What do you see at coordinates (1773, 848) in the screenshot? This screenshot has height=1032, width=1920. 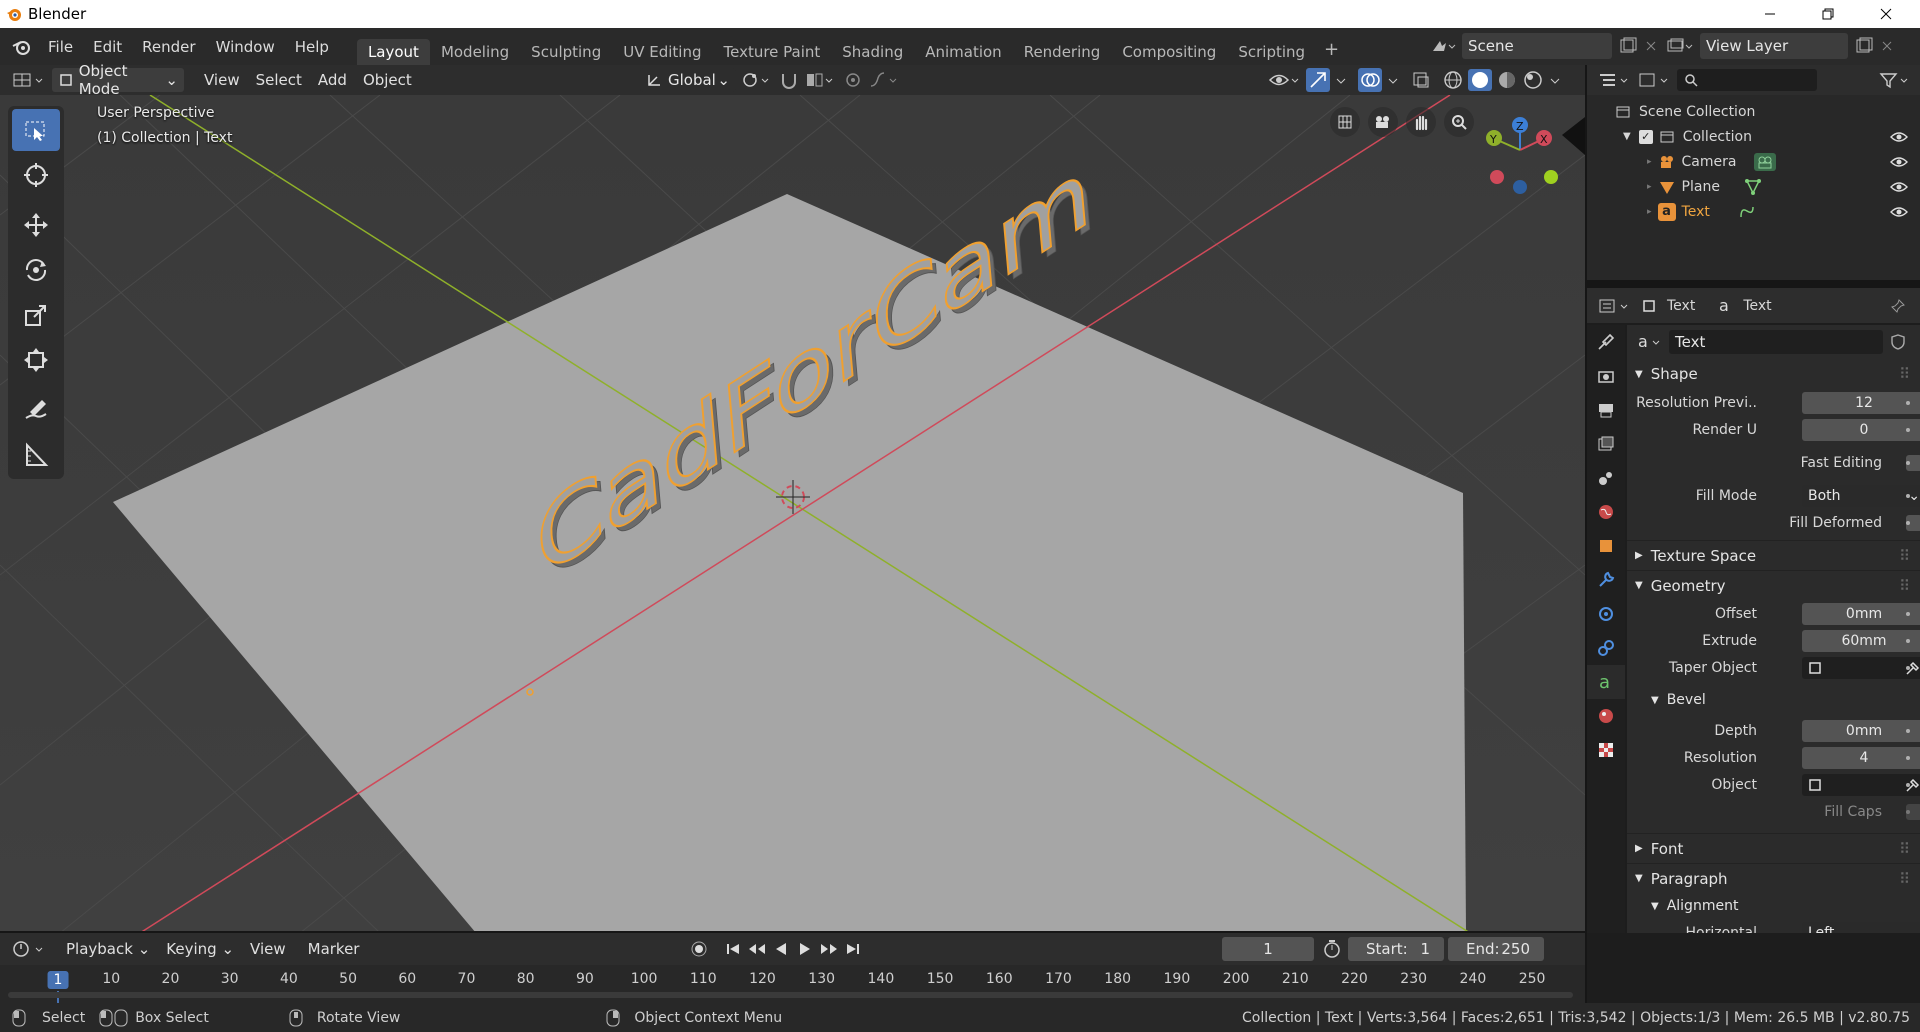 I see `font-panel-header: ▶ Font ⠿` at bounding box center [1773, 848].